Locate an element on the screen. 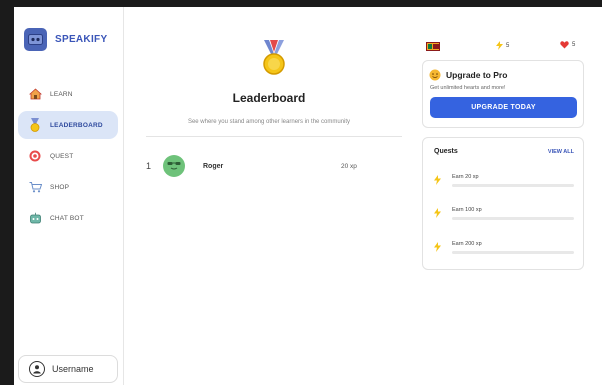 The height and width of the screenshot is (385, 602). quest-item: Earn 100 xp is located at coordinates (504, 215).